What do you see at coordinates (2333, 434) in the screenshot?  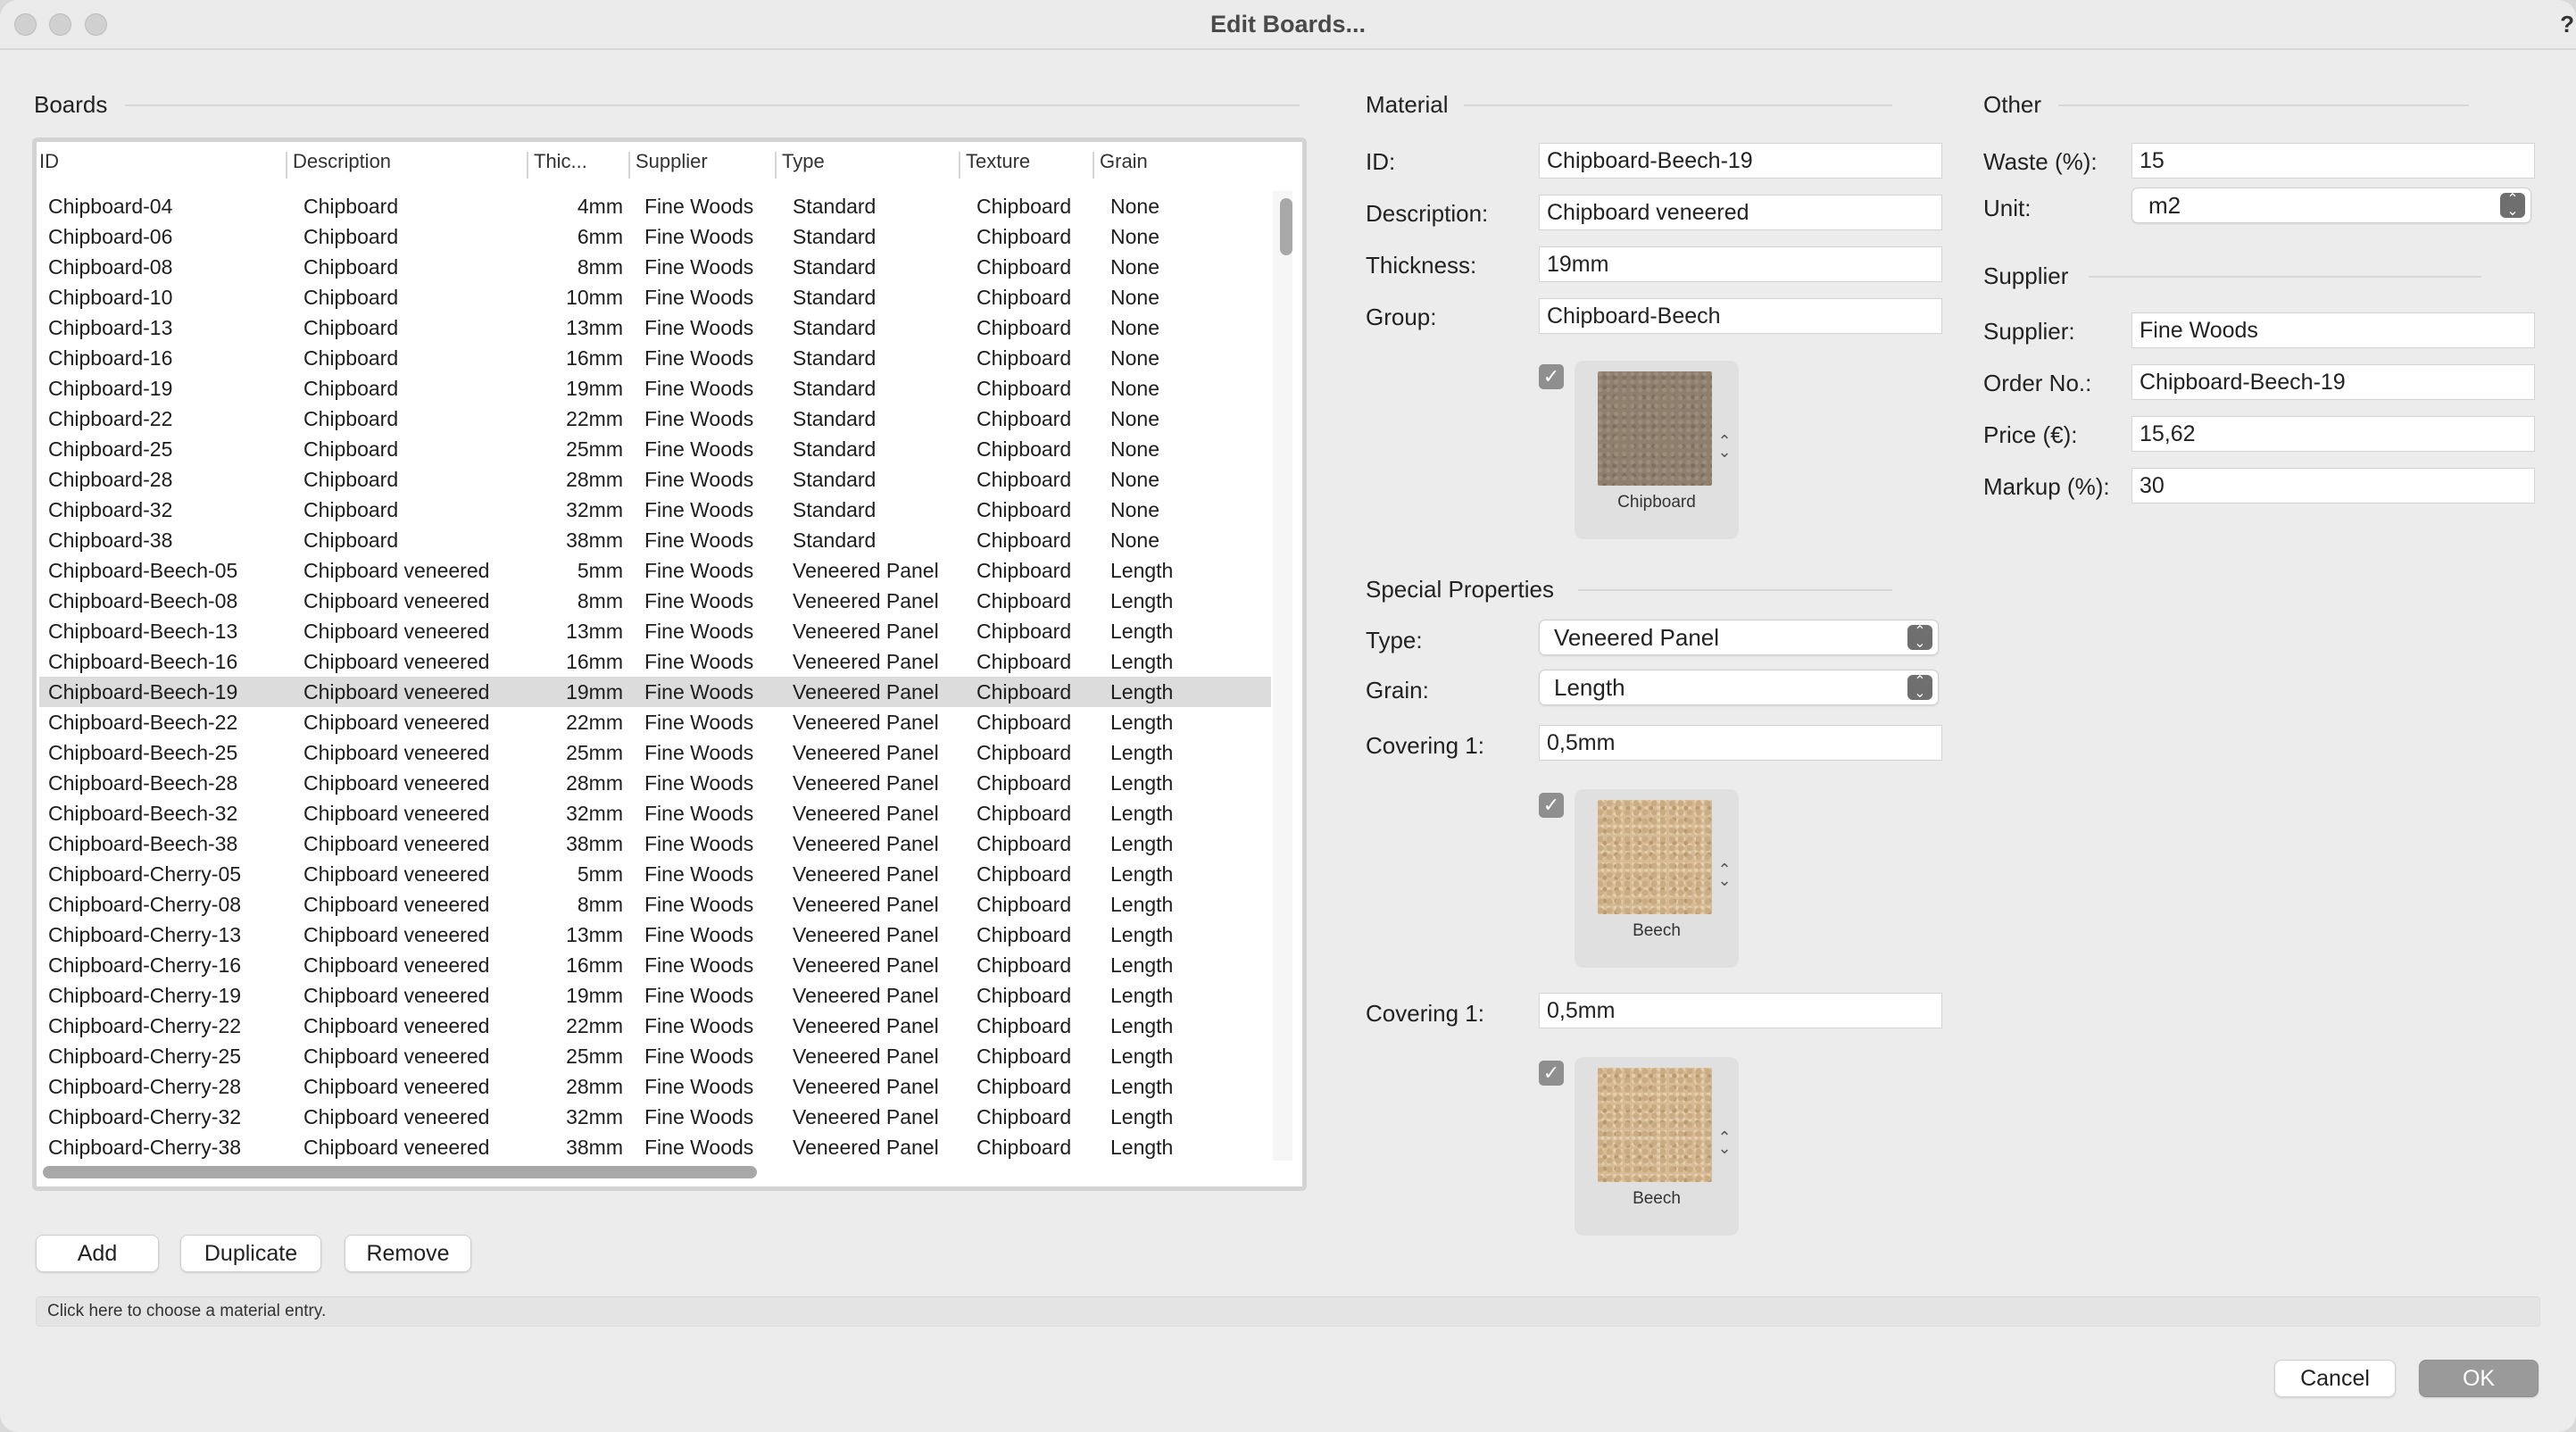 I see `price-field` at bounding box center [2333, 434].